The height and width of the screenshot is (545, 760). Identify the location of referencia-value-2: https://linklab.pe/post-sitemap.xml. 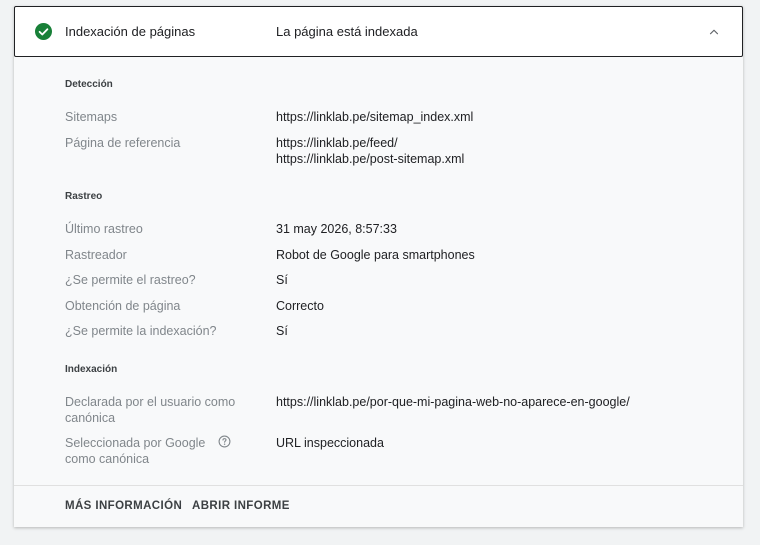
(370, 159).